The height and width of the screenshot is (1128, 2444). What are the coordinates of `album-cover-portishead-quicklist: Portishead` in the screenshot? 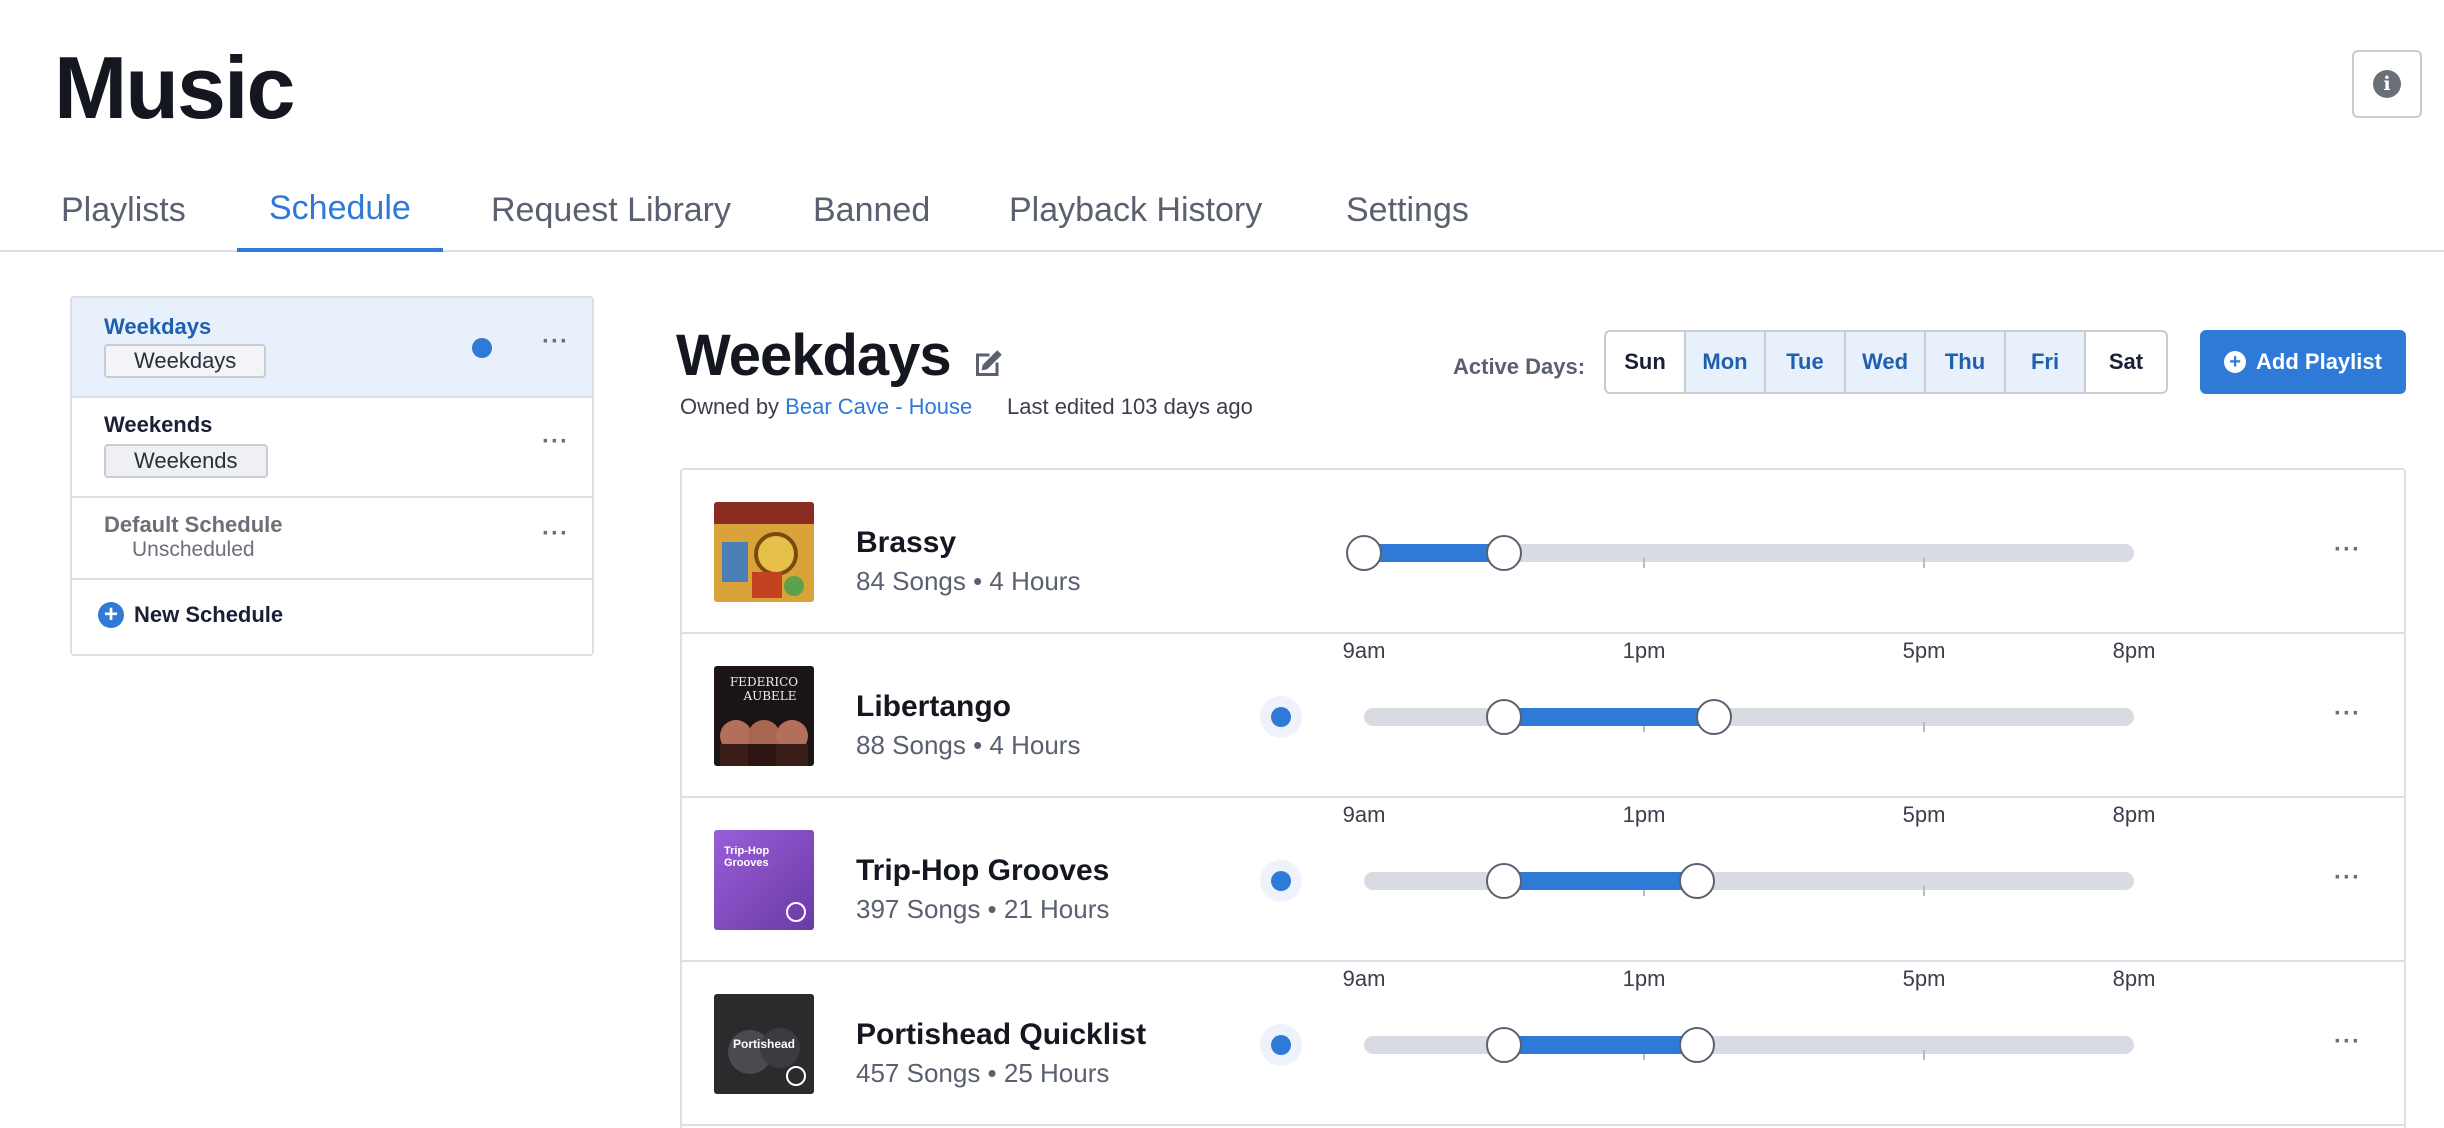 It's located at (764, 1044).